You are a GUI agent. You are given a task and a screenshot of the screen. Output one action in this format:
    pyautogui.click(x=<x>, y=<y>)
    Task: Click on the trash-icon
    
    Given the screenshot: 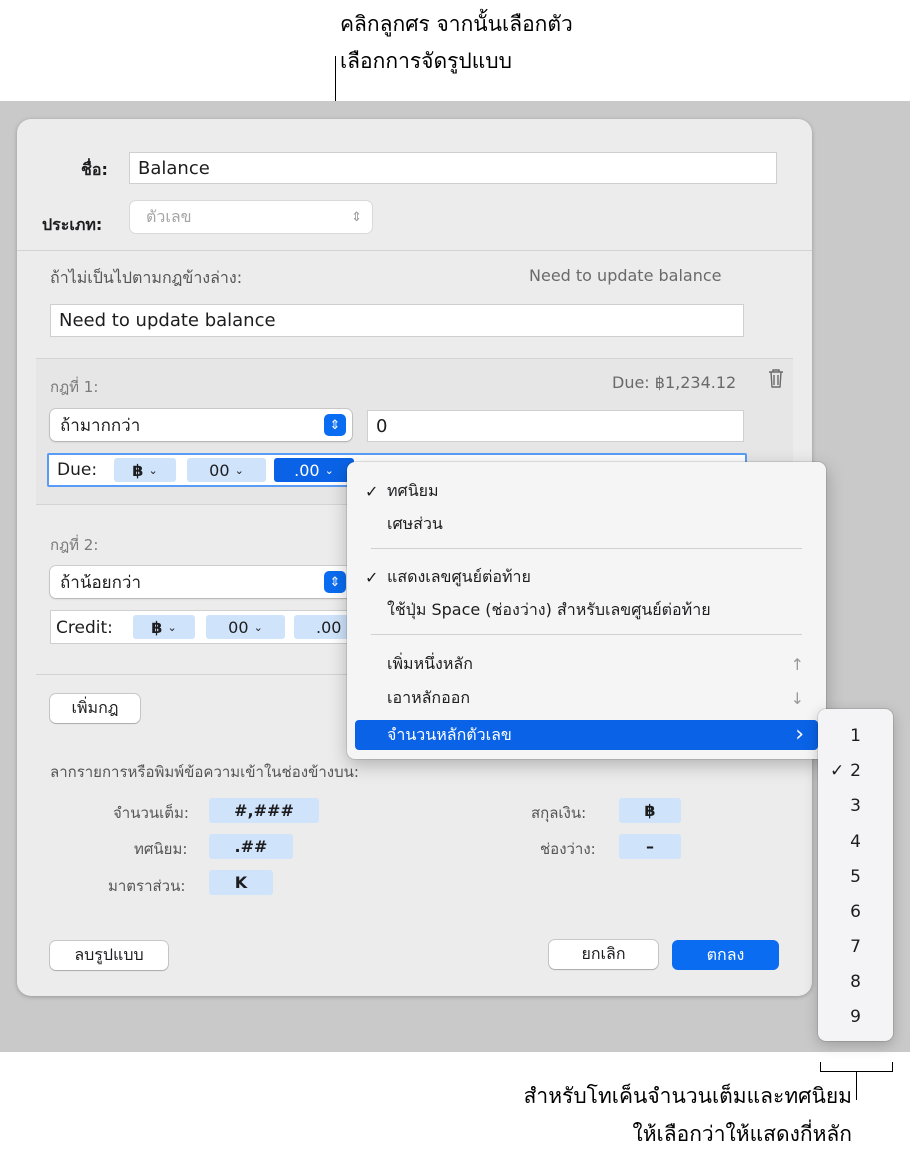 What is the action you would take?
    pyautogui.click(x=776, y=378)
    